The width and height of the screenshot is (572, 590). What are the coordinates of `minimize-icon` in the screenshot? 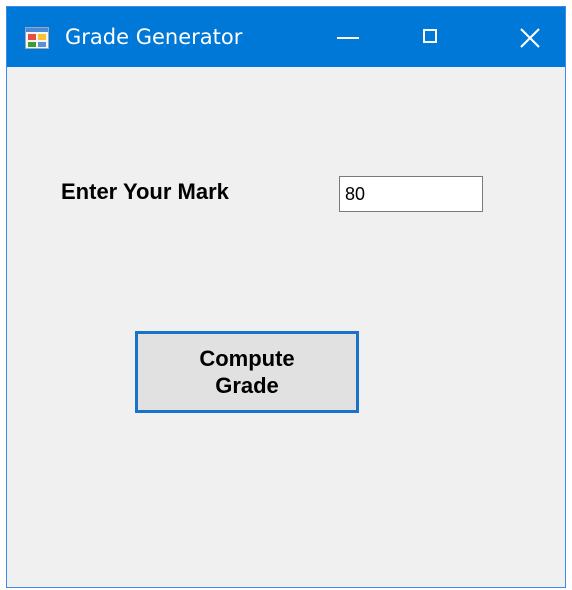 It's located at (348, 38).